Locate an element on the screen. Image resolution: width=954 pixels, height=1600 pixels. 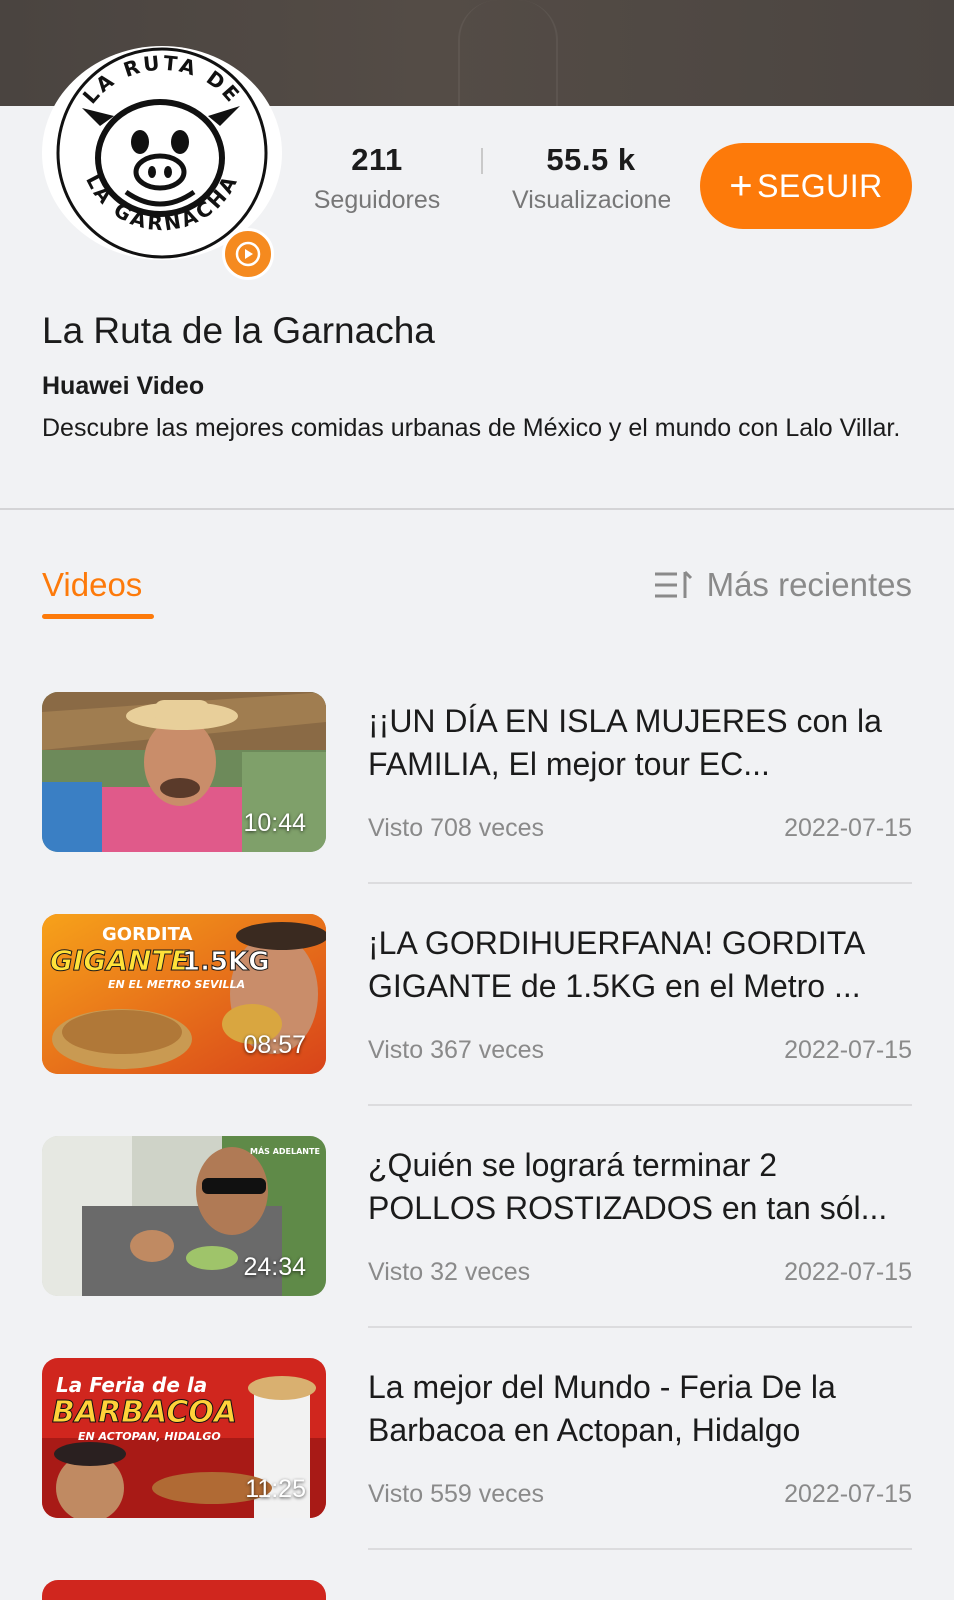
thumb-text: BARBACOA is located at coordinates (144, 1412).